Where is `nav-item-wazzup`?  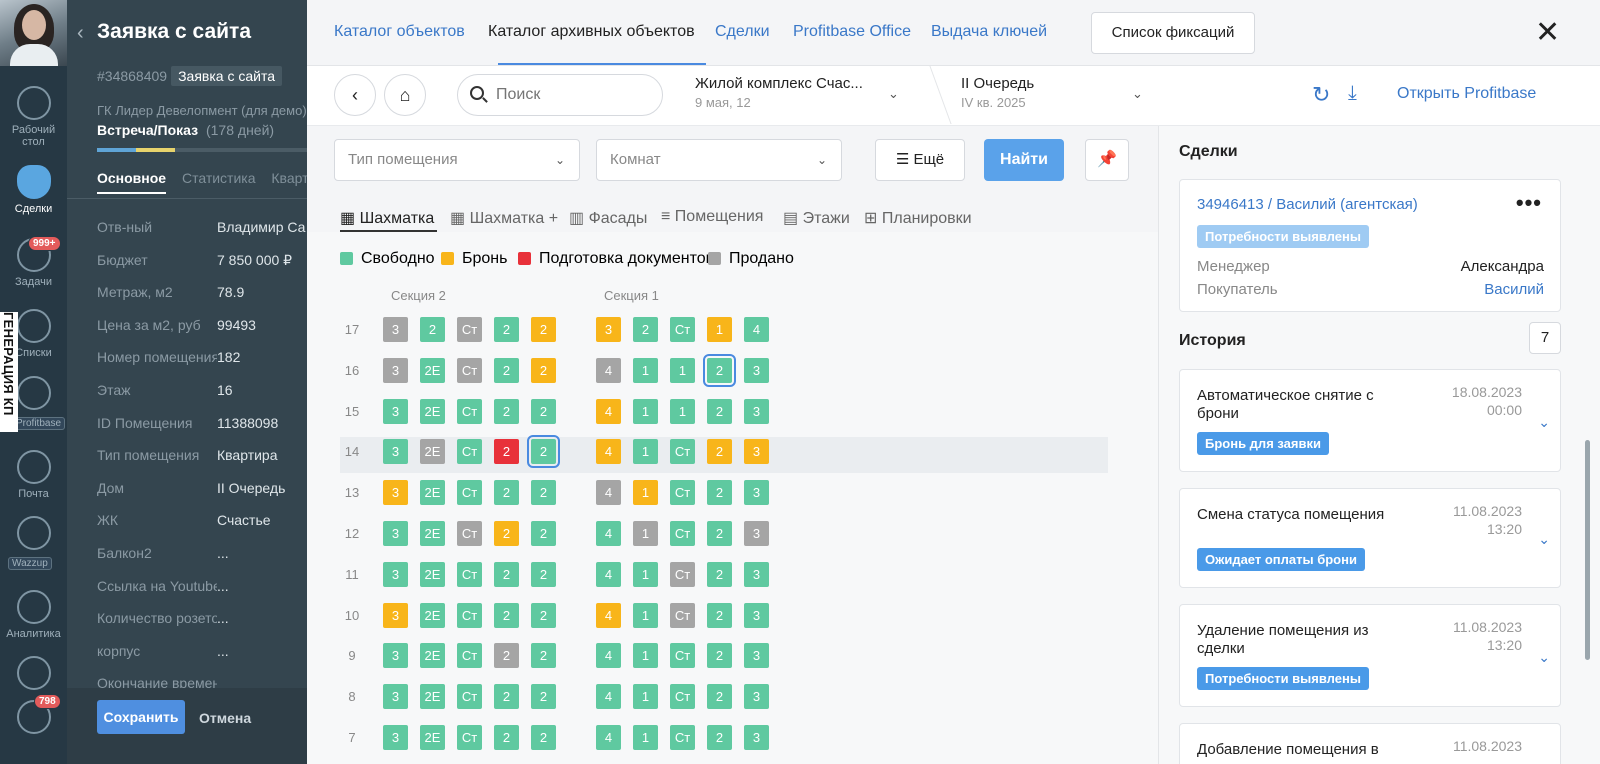 nav-item-wazzup is located at coordinates (33, 535).